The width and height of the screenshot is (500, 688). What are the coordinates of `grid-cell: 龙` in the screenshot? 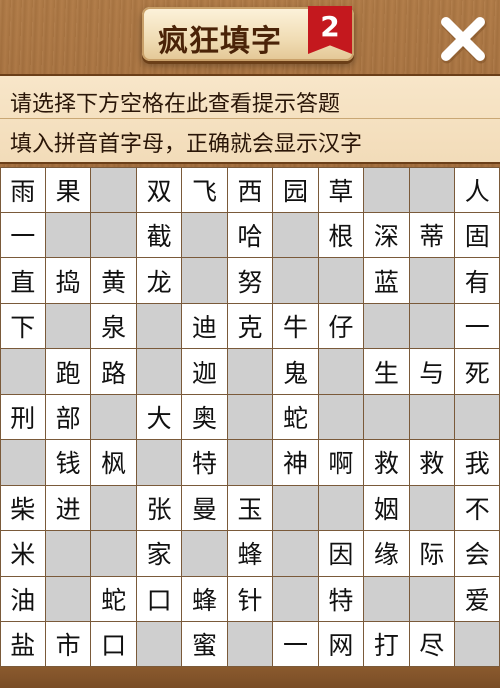 It's located at (159, 280).